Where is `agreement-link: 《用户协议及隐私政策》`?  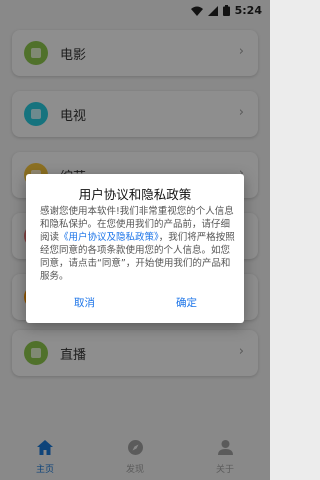 agreement-link: 《用户协议及隐私政策》 is located at coordinates (109, 237).